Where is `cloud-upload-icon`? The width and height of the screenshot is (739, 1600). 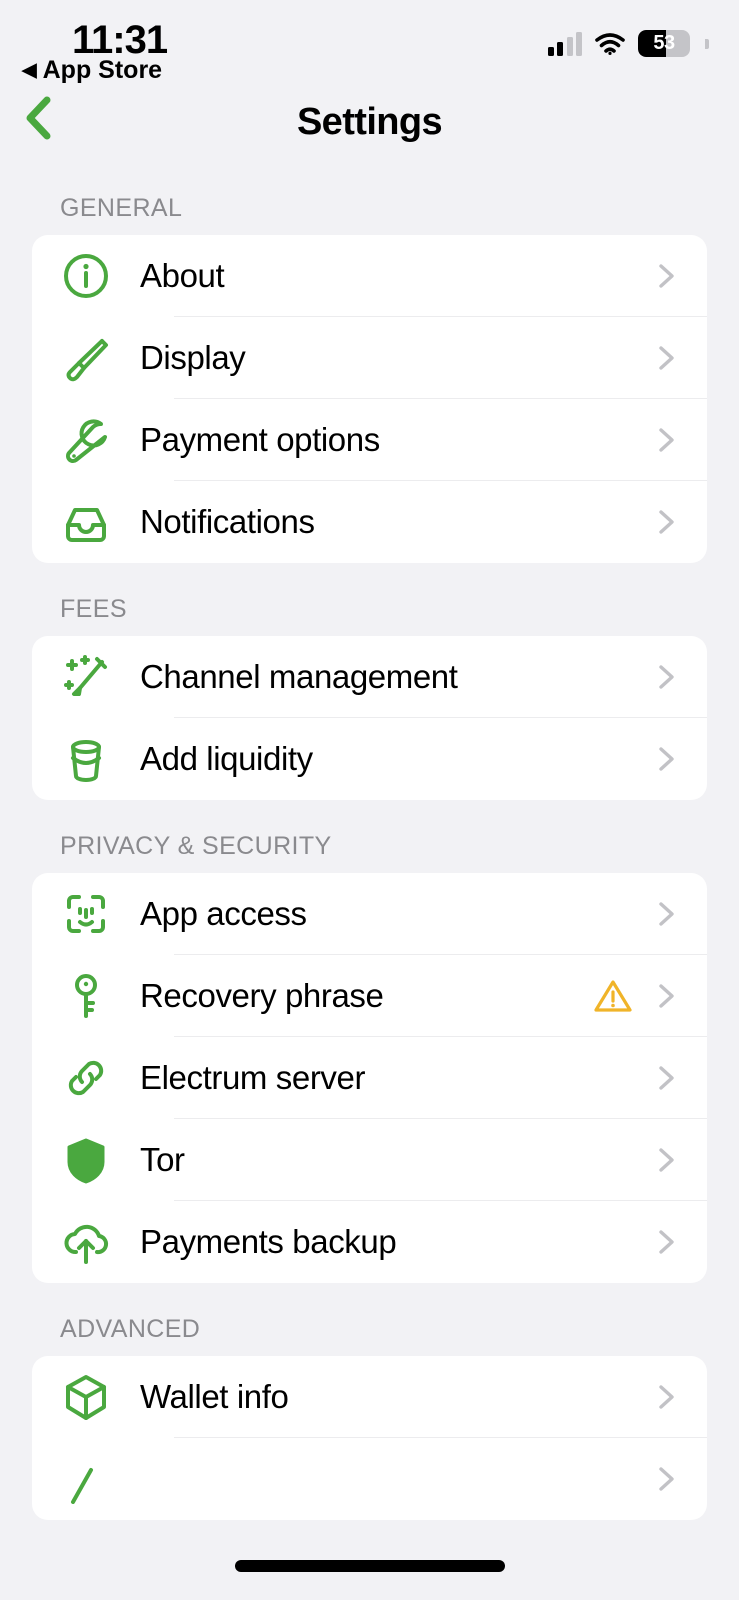 cloud-upload-icon is located at coordinates (86, 1244).